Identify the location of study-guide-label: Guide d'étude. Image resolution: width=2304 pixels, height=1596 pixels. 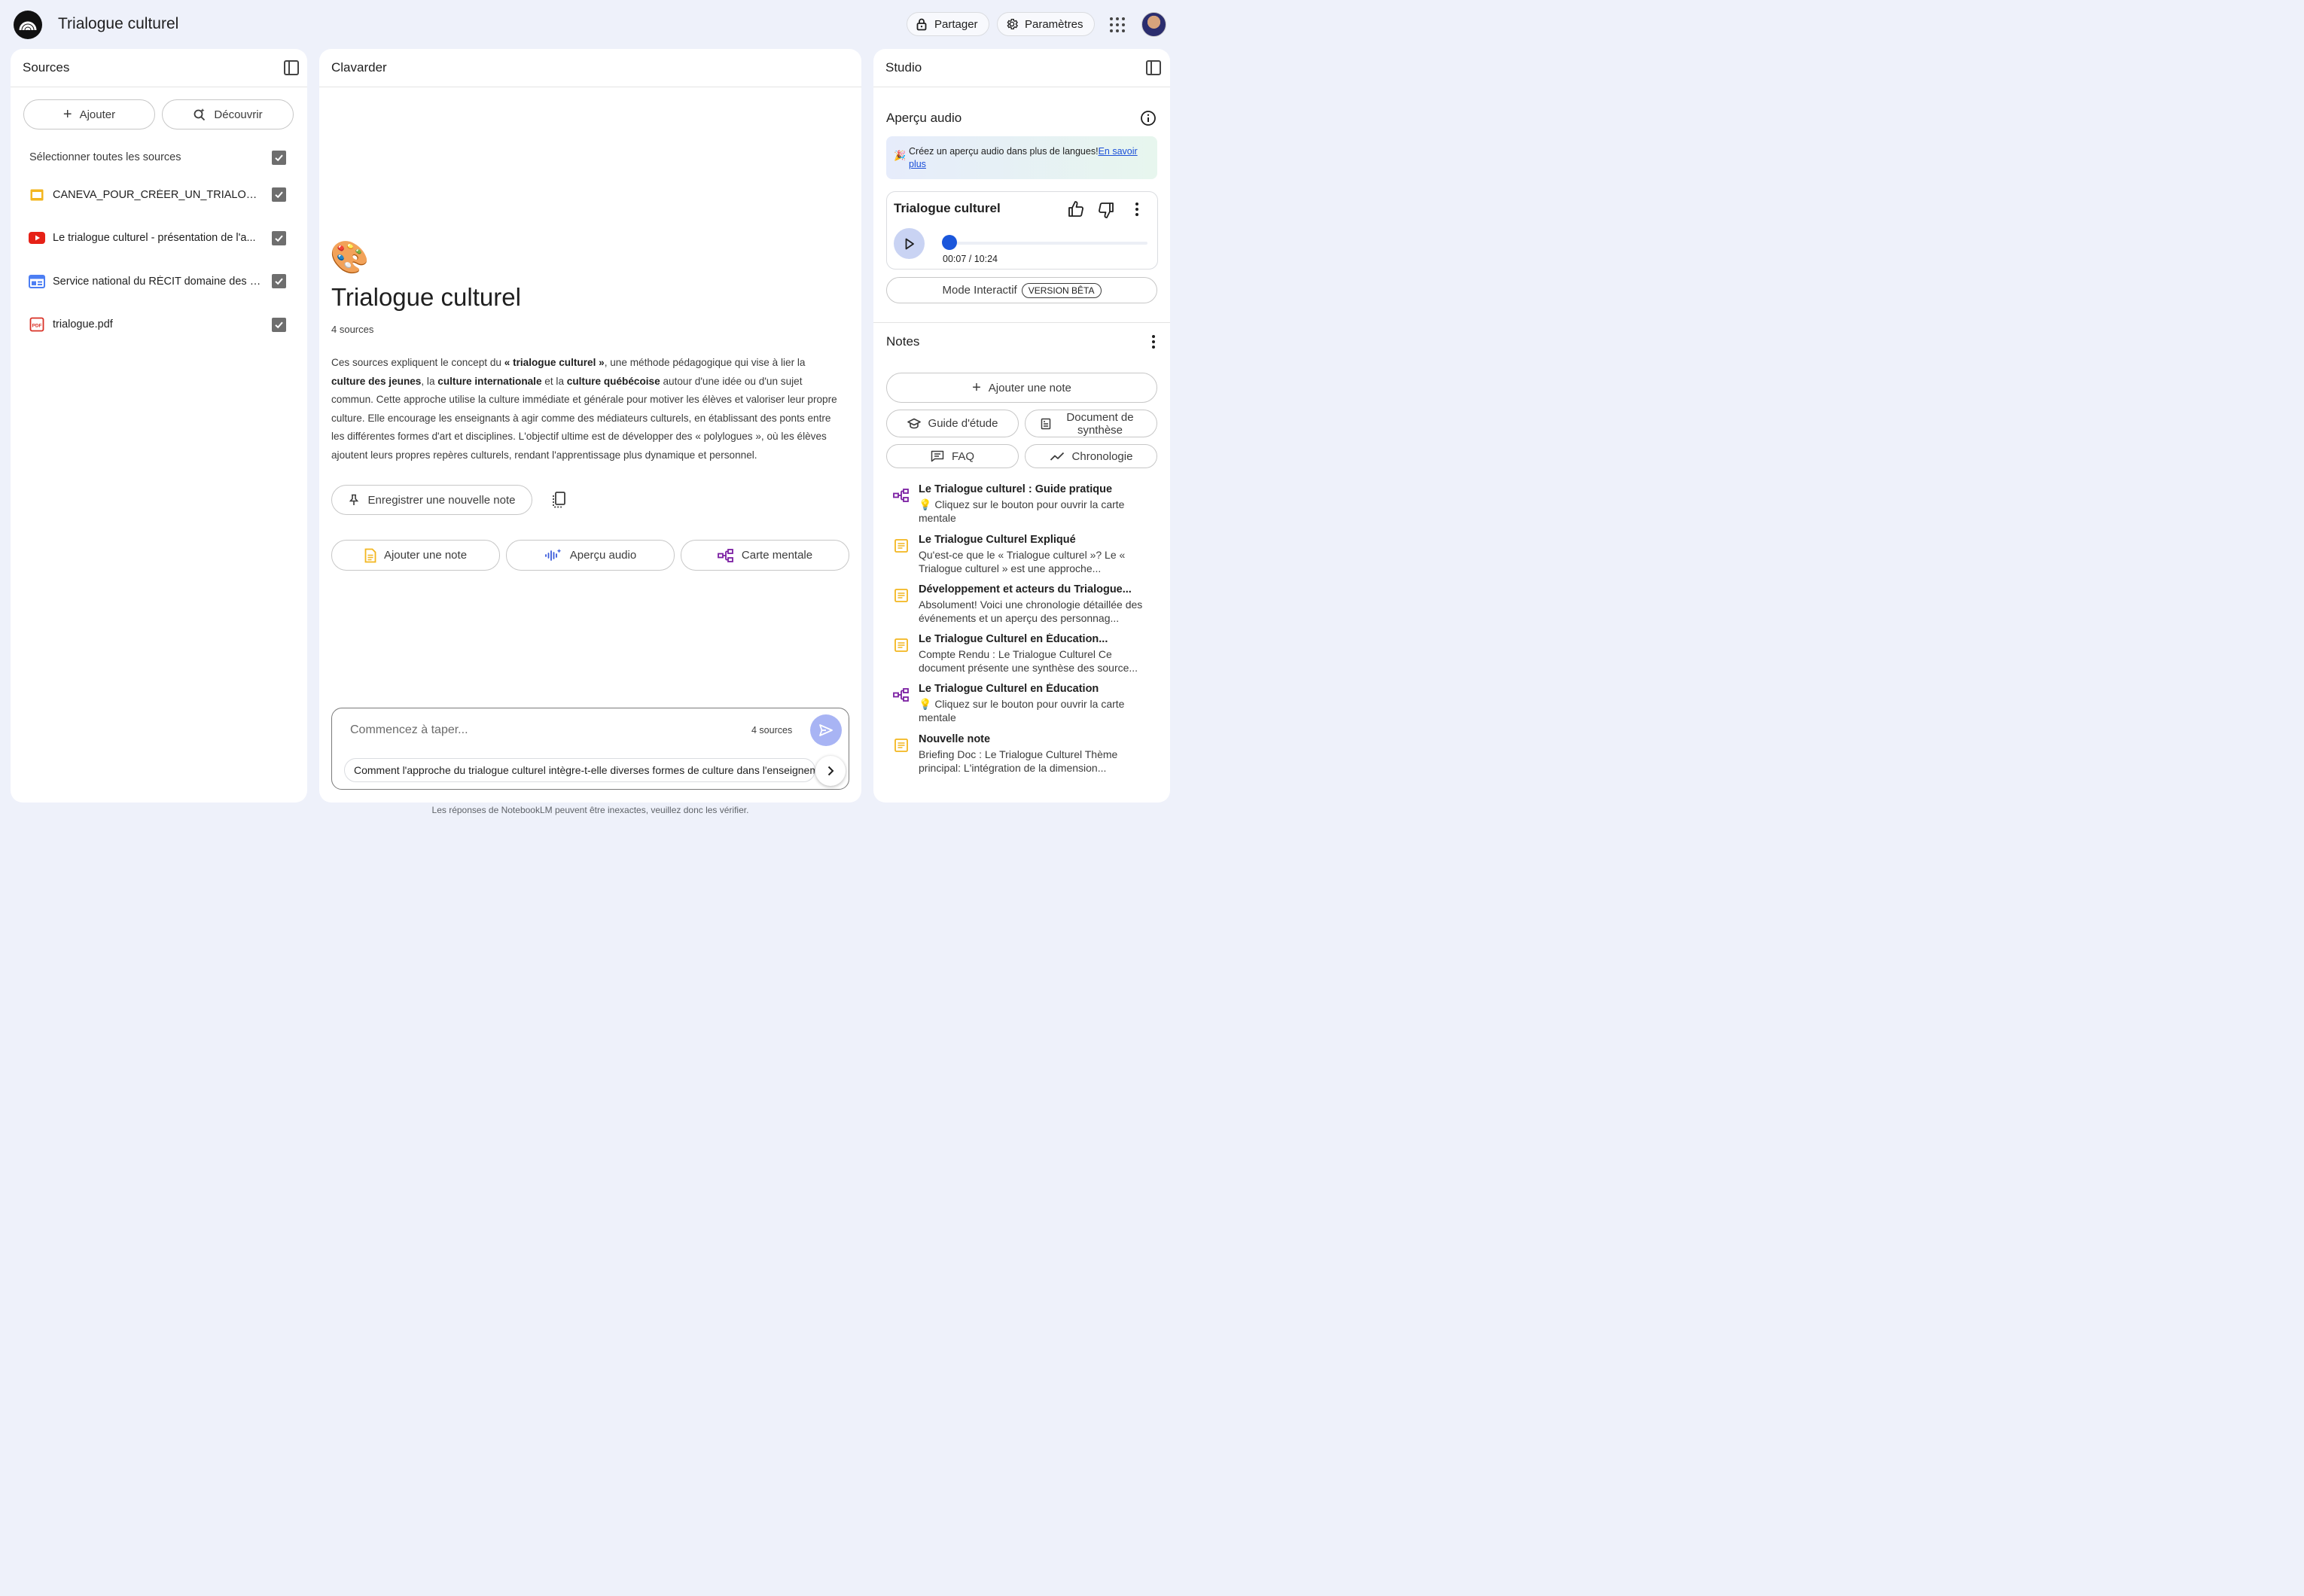
(963, 424).